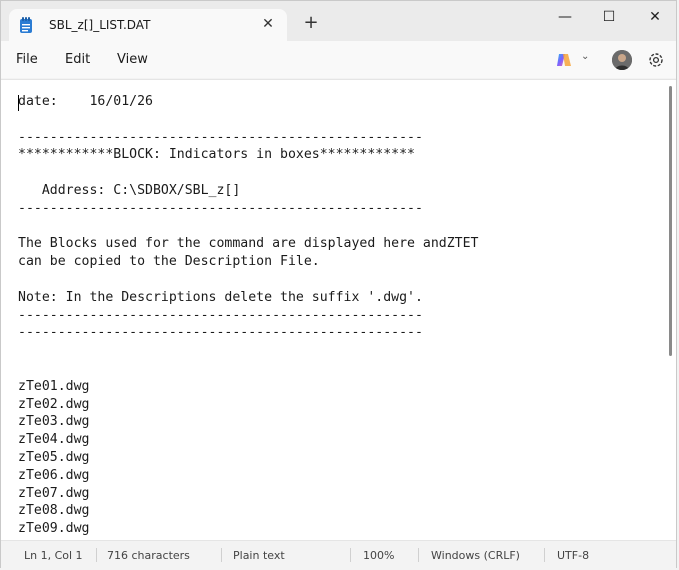 The width and height of the screenshot is (679, 570). I want to click on editor-line: Address: C:\SDBOX/SBL_z[], so click(129, 190).